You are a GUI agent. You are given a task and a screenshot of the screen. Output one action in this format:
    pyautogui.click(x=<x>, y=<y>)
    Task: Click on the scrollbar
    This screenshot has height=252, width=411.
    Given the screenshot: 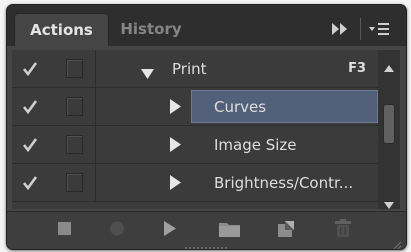 What is the action you would take?
    pyautogui.click(x=389, y=129)
    